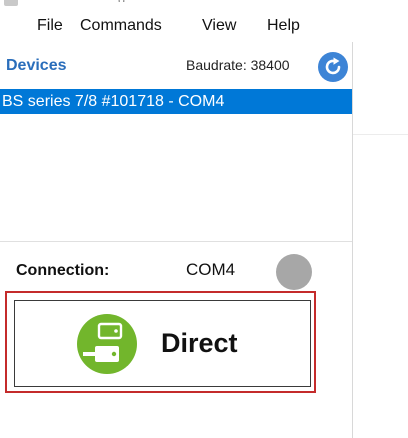 The width and height of the screenshot is (408, 438). Describe the element at coordinates (11, 3) in the screenshot. I see `app-icon` at that location.